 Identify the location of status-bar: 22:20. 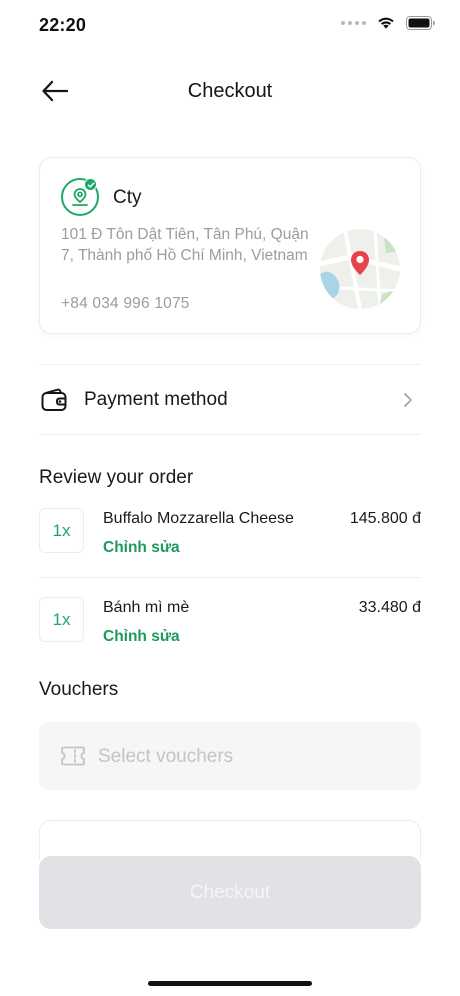
(230, 26).